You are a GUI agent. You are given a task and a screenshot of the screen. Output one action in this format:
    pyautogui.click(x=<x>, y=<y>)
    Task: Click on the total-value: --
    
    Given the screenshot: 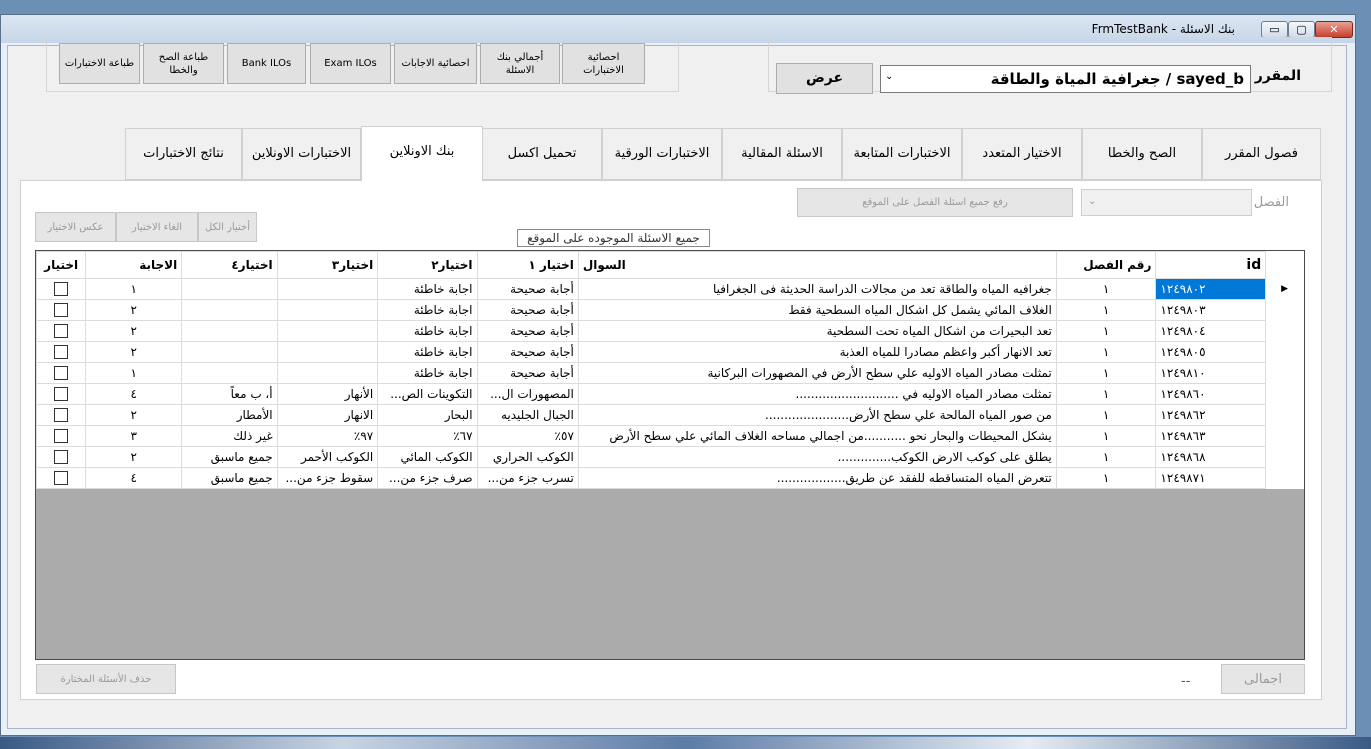 What is the action you would take?
    pyautogui.click(x=1186, y=681)
    